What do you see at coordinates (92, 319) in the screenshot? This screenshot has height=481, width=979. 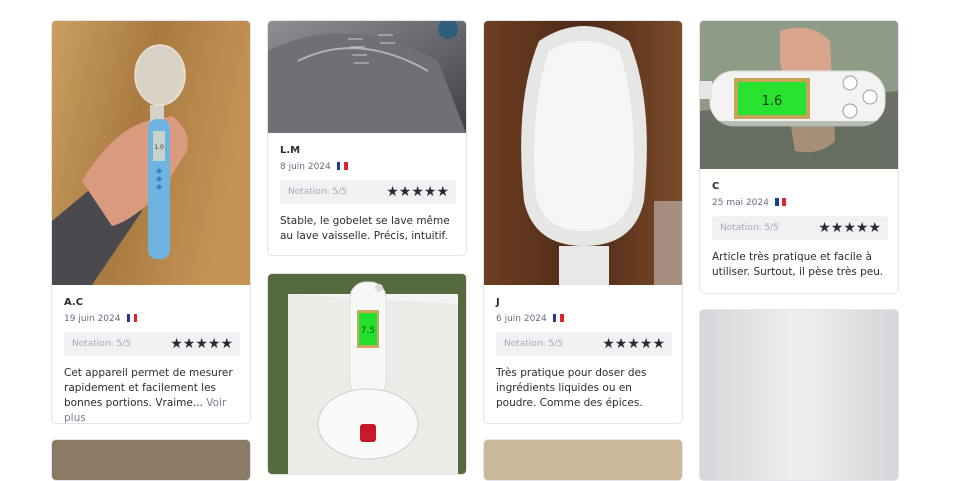 I see `review-date-text: 19 juin 2024` at bounding box center [92, 319].